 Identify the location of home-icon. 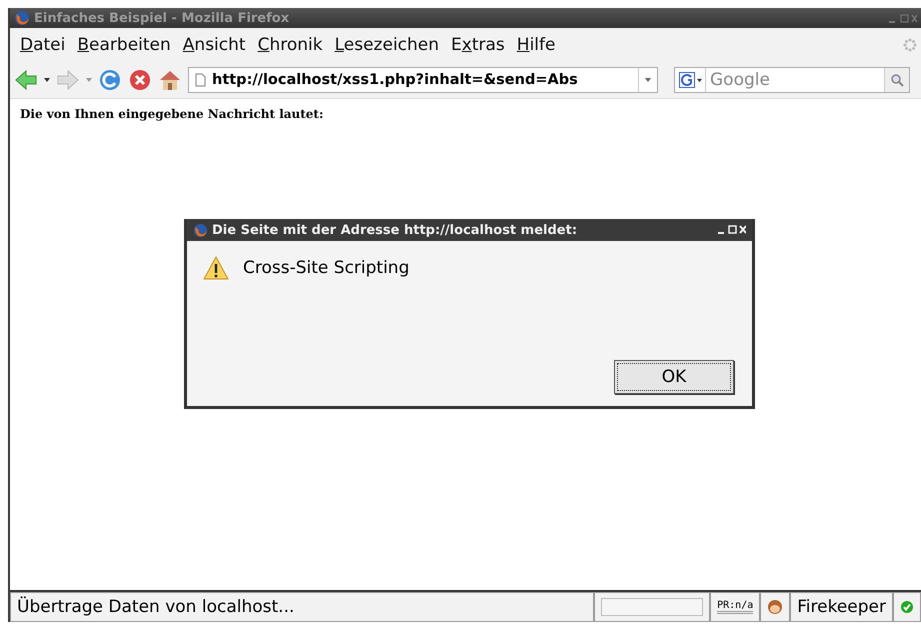
(170, 80).